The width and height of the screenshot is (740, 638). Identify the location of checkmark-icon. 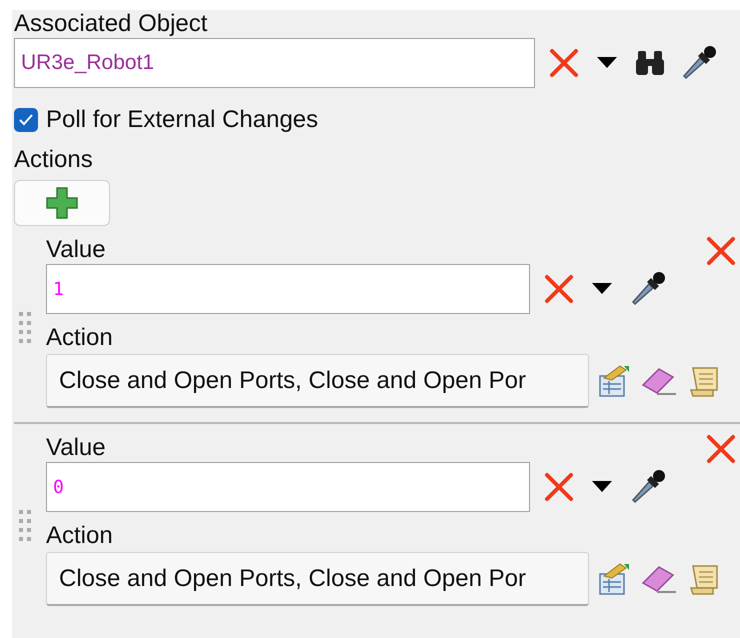
(26, 120).